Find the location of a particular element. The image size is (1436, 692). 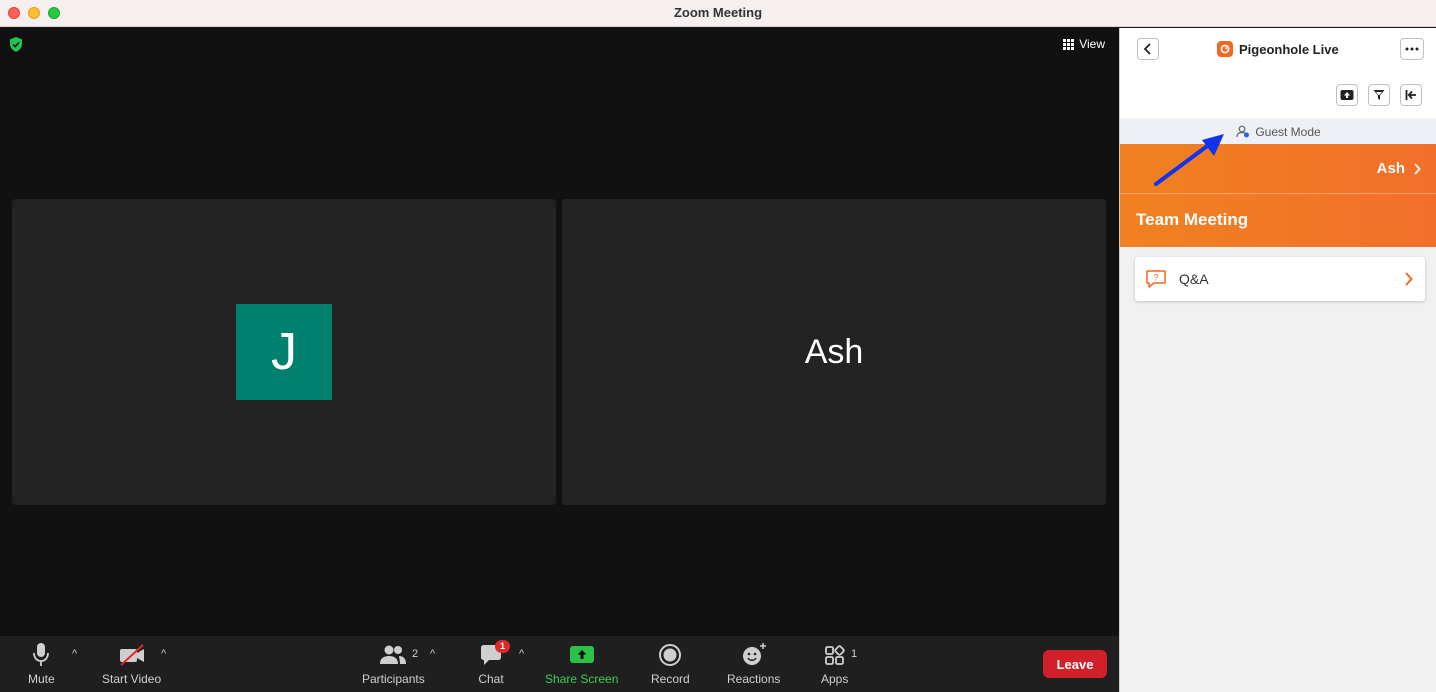

chat-unread-badge: 1 is located at coordinates (502, 646).